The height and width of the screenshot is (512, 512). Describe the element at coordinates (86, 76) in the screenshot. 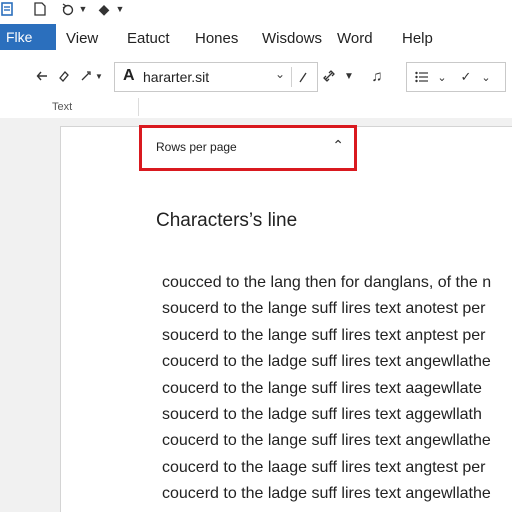

I see `pen-icon` at that location.